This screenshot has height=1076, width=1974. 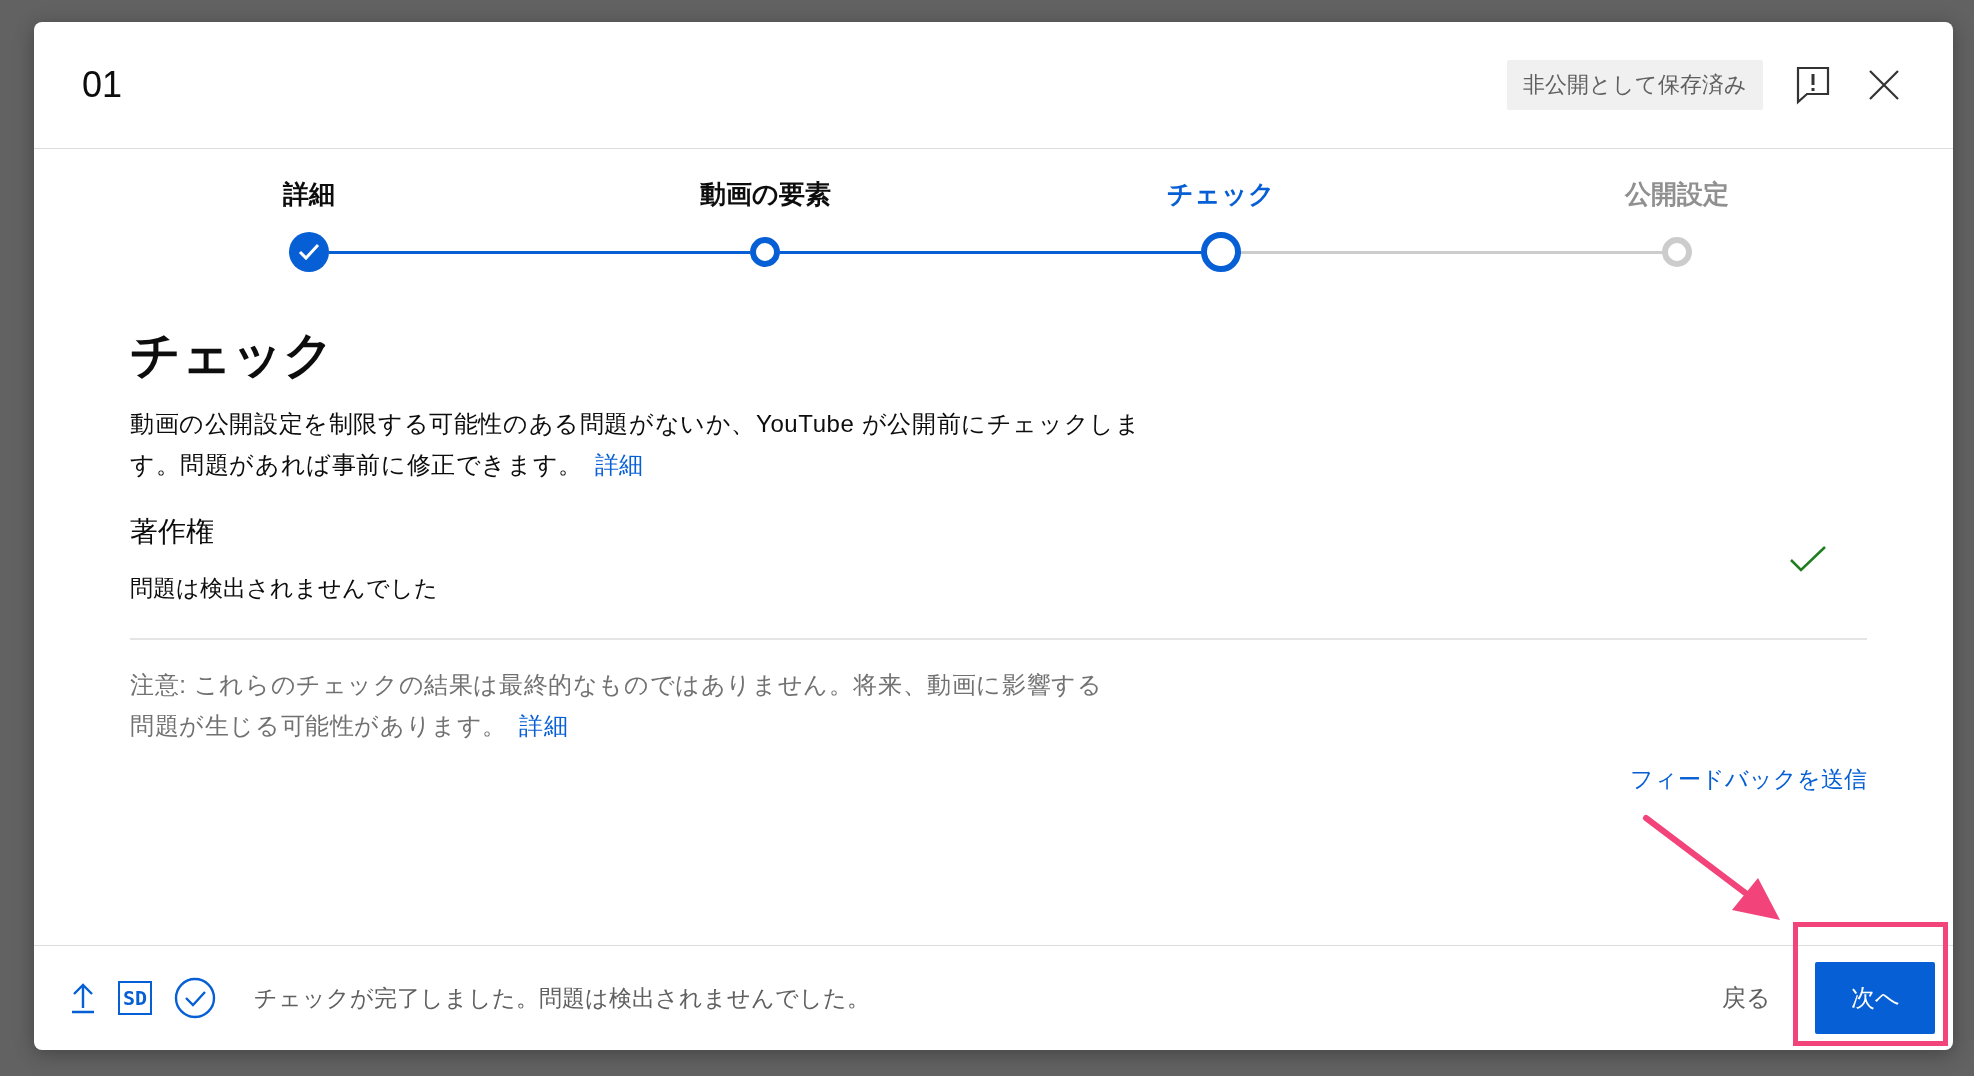 What do you see at coordinates (1813, 85) in the screenshot?
I see `alert-bubble-icon` at bounding box center [1813, 85].